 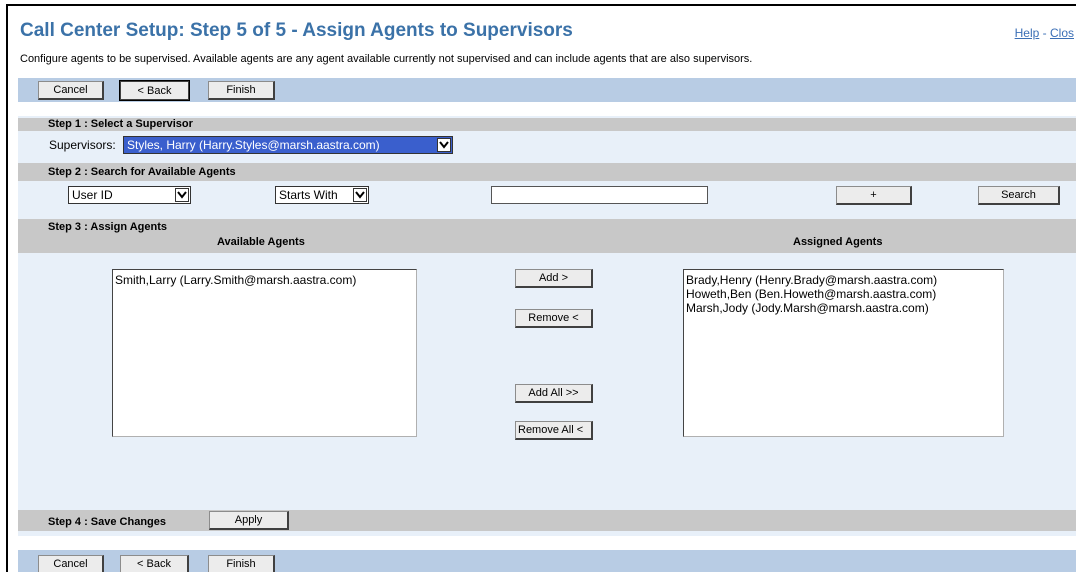 I want to click on search-input, so click(x=599, y=195).